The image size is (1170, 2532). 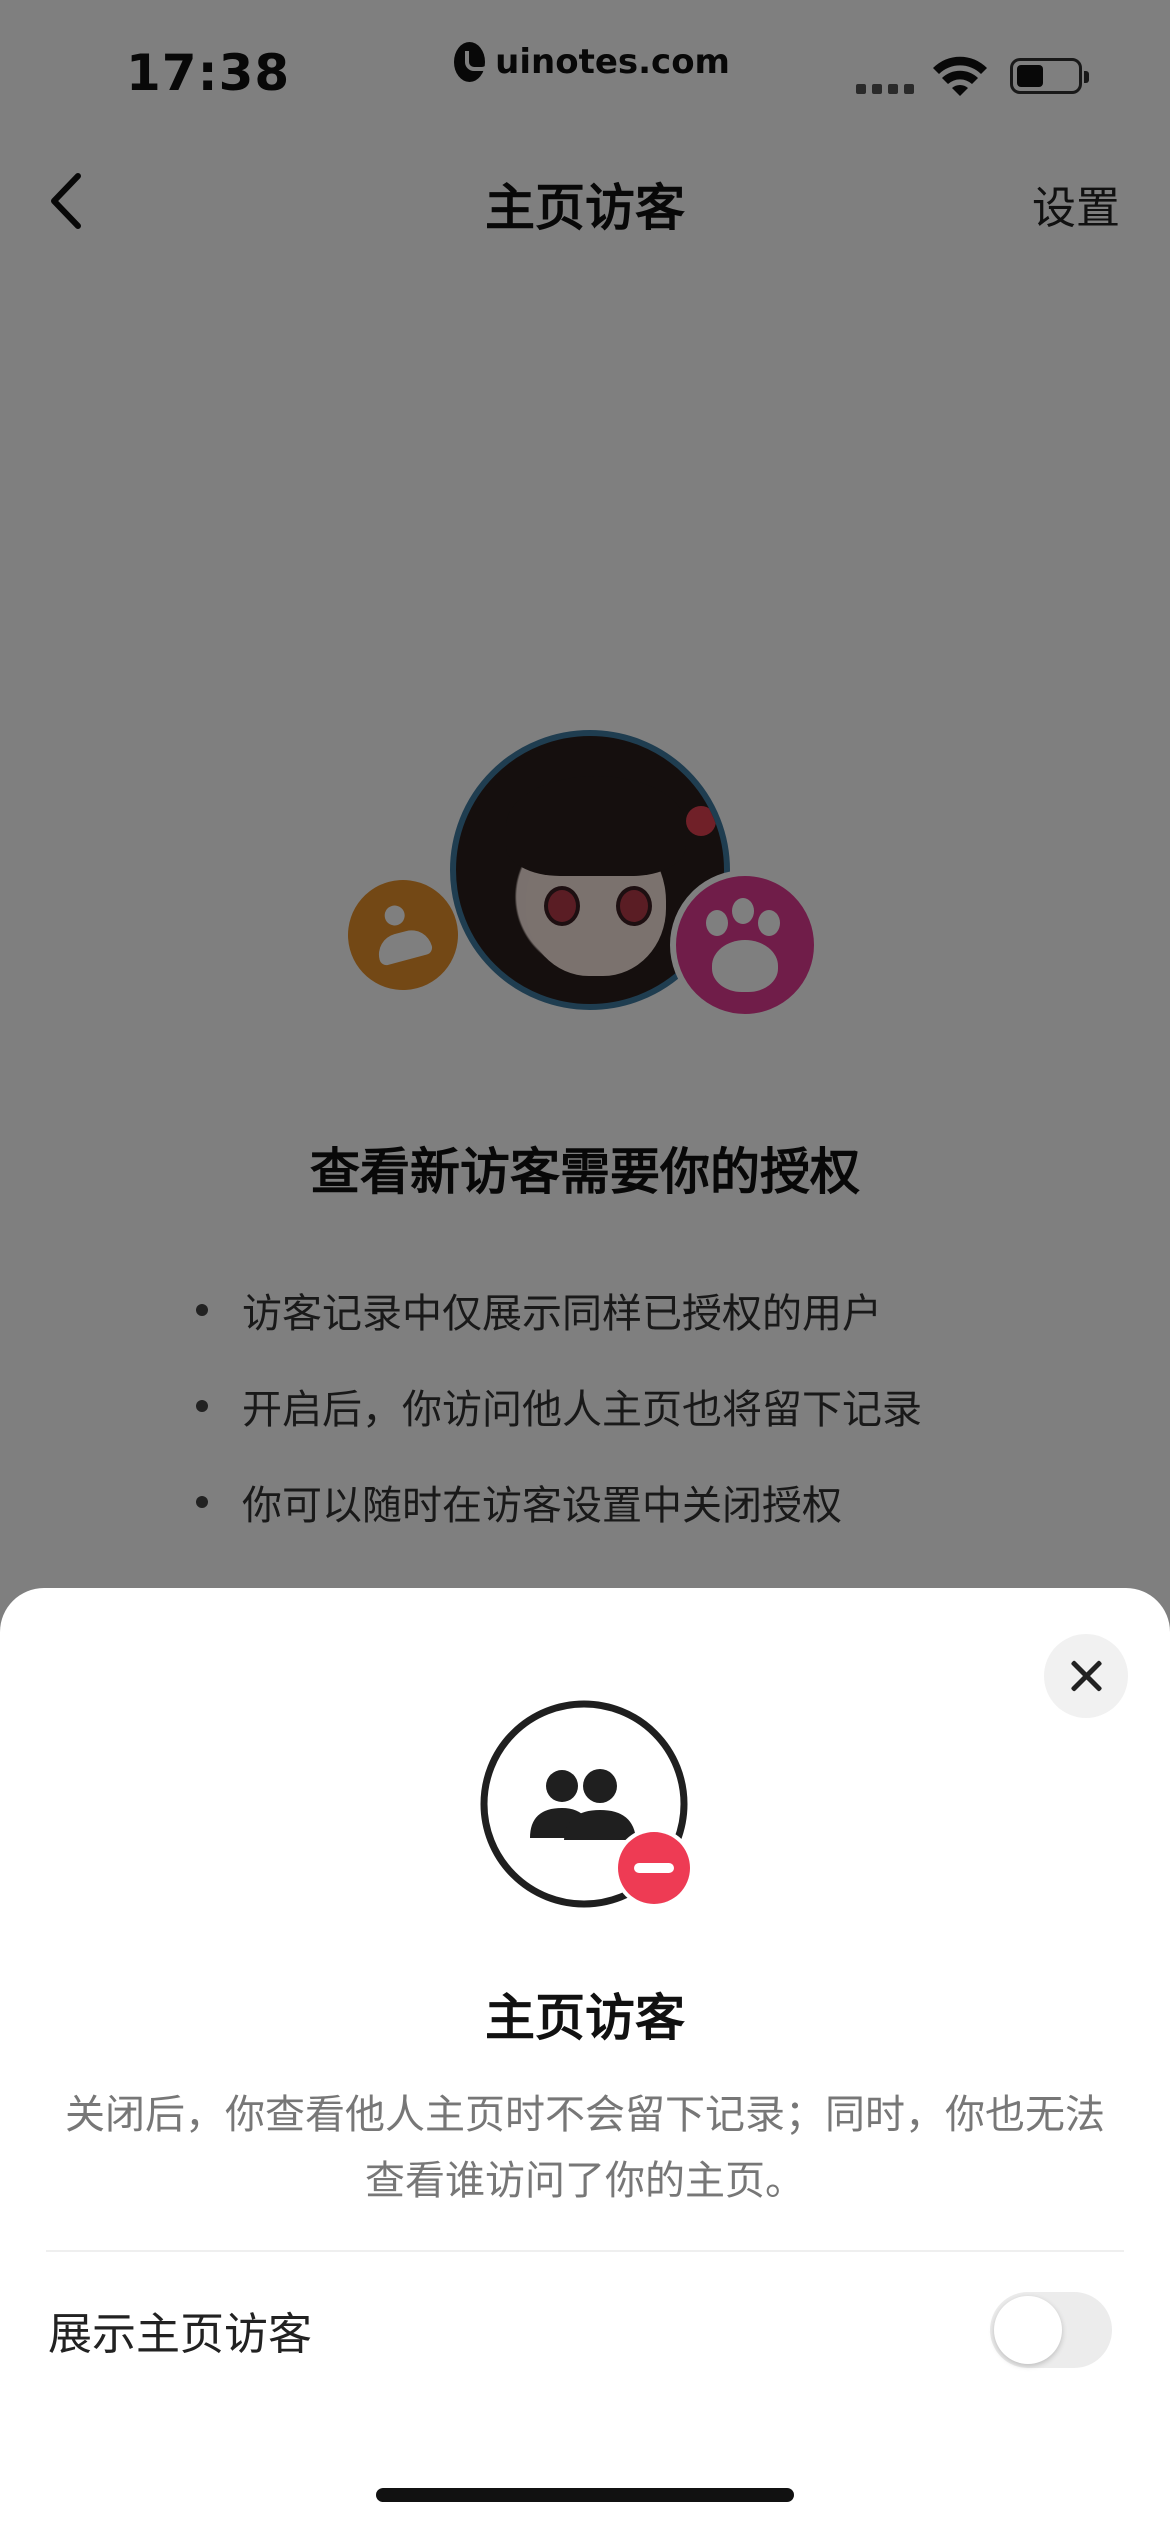 What do you see at coordinates (585, 2018) in the screenshot?
I see `sheet-title: 主页访客` at bounding box center [585, 2018].